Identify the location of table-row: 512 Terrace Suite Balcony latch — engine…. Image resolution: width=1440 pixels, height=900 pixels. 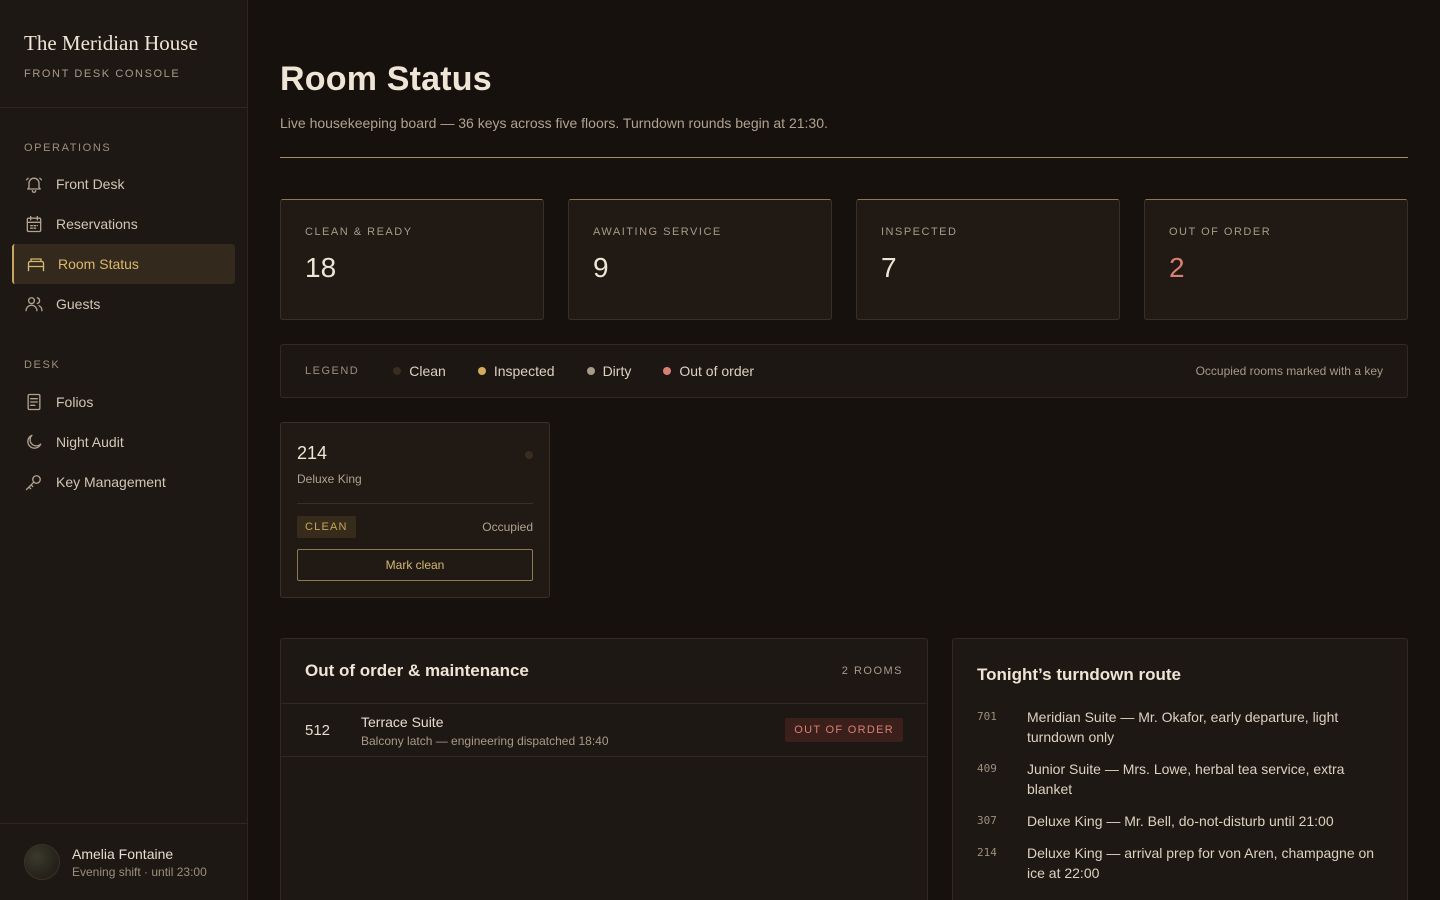
(604, 730).